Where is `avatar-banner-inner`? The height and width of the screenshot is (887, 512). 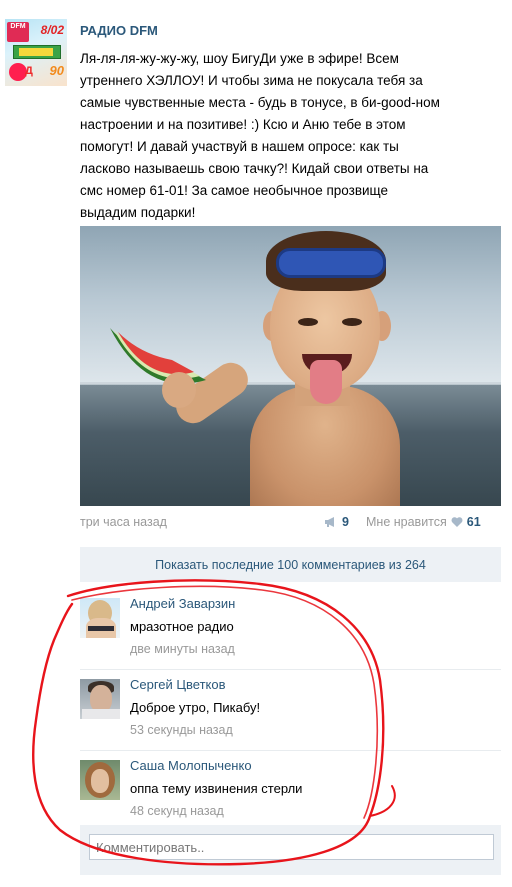 avatar-banner-inner is located at coordinates (36, 52).